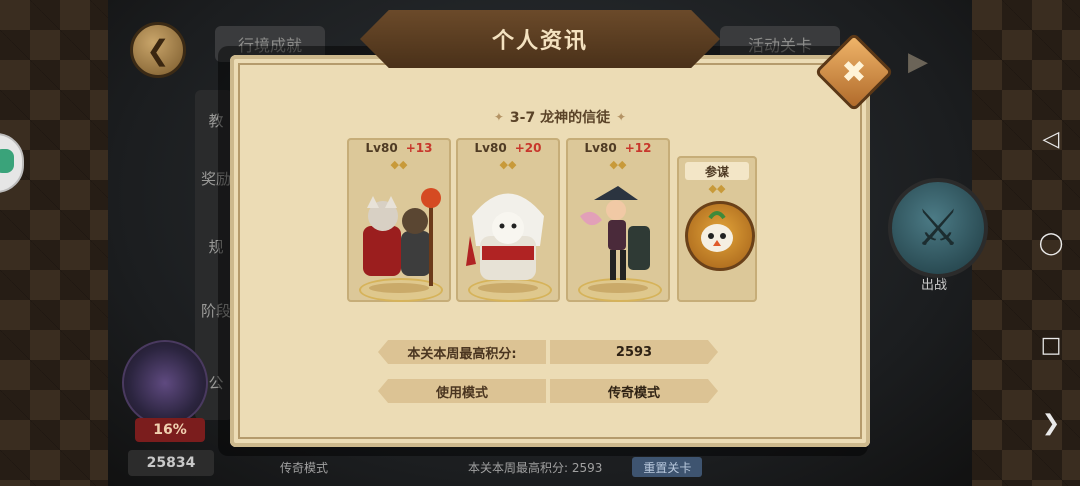 Image resolution: width=1080 pixels, height=486 pixels. I want to click on total-score: 25834, so click(171, 463).